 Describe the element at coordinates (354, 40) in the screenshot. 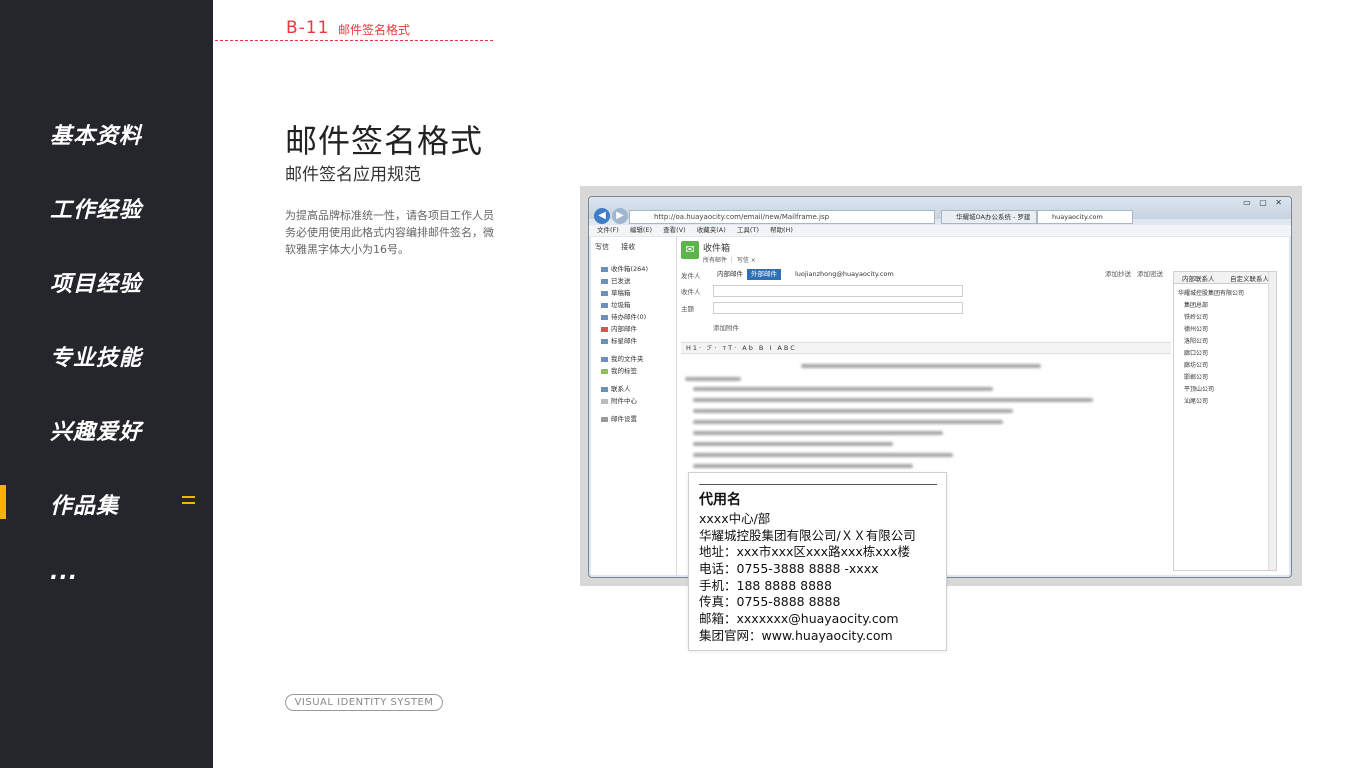

I see `header-dashed-rule` at that location.